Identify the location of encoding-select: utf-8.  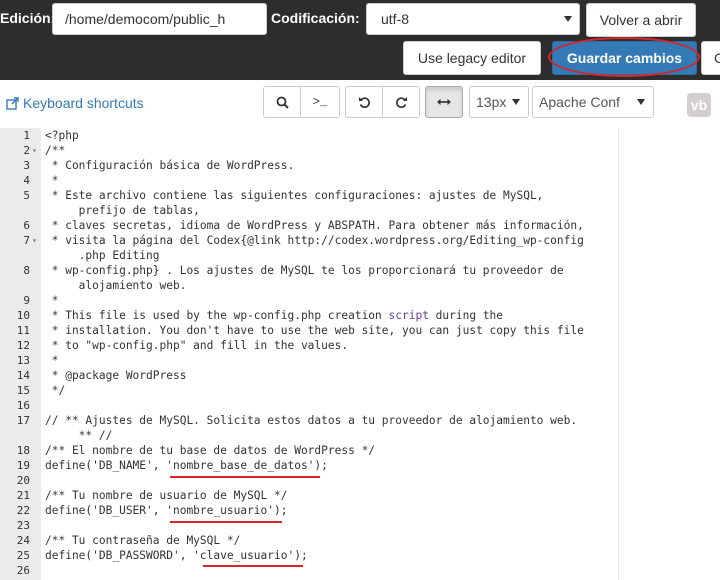
(473, 19).